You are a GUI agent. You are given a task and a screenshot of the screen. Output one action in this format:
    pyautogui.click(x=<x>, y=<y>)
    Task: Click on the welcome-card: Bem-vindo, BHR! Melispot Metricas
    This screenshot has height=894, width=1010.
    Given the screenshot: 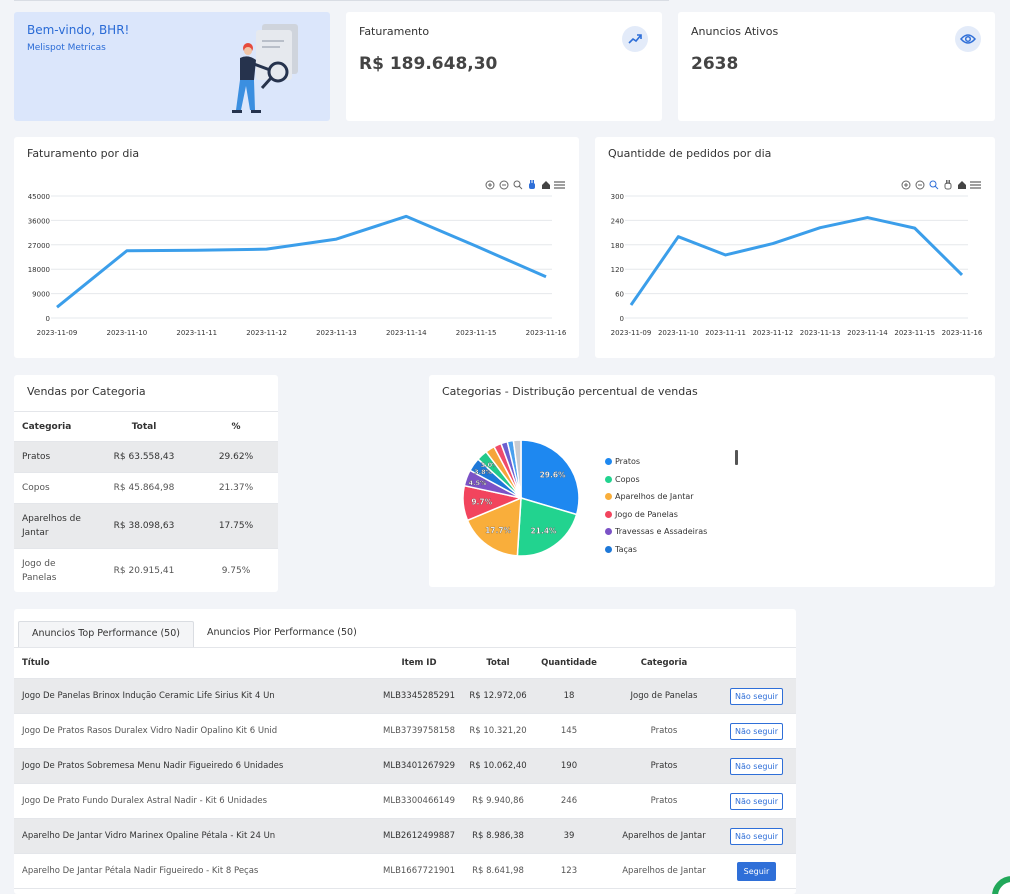 What is the action you would take?
    pyautogui.click(x=172, y=66)
    